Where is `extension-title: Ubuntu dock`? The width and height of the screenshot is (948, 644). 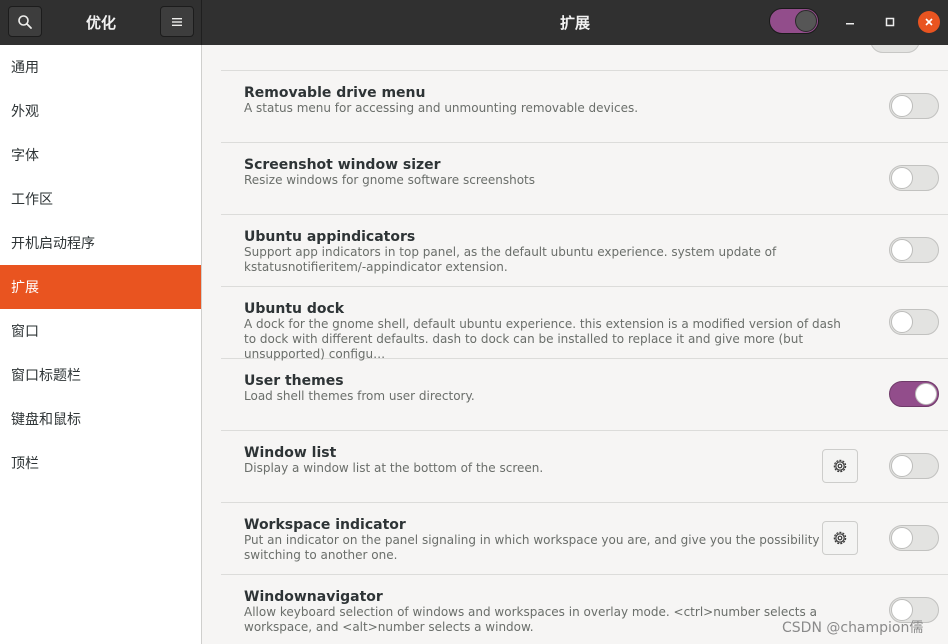 extension-title: Ubuntu dock is located at coordinates (294, 309).